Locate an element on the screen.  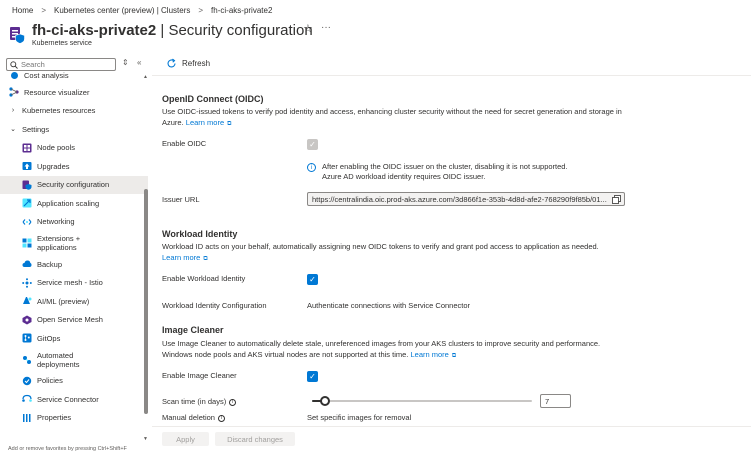
policies-icon is located at coordinates (27, 381).